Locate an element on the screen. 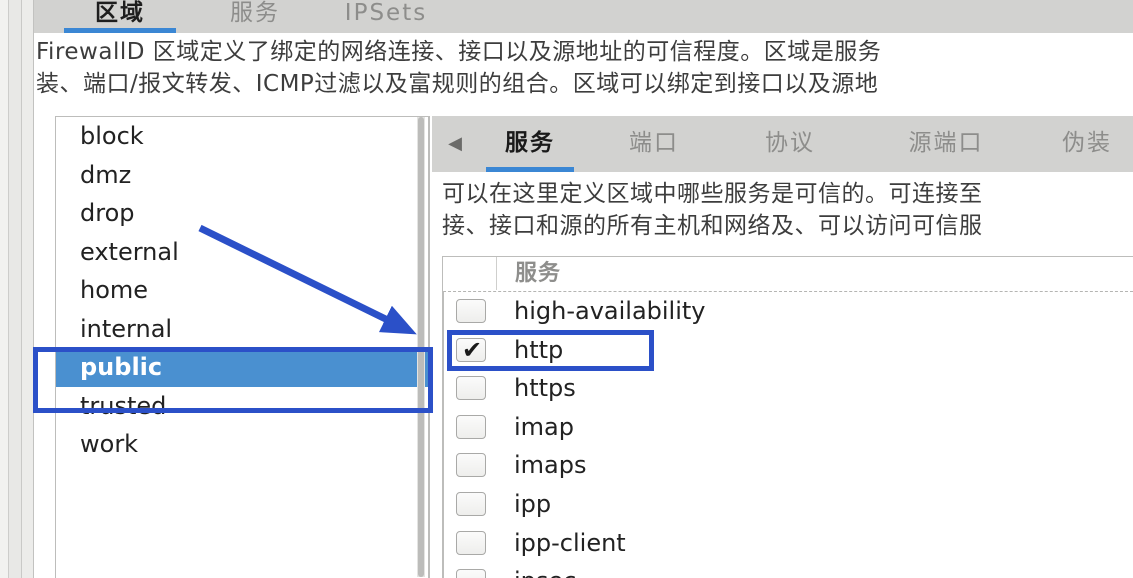 The height and width of the screenshot is (578, 1133). subtab-ports: 端口 is located at coordinates (654, 148).